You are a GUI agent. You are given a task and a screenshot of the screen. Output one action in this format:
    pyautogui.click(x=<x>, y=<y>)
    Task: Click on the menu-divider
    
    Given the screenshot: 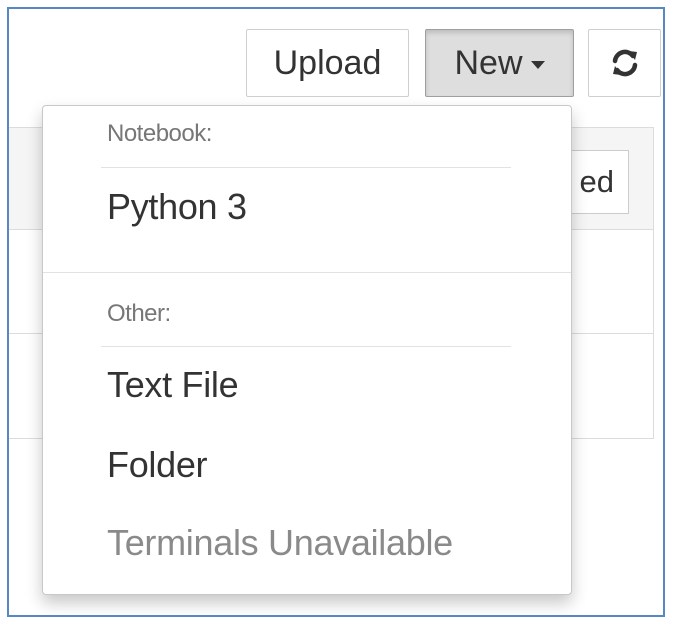 What is the action you would take?
    pyautogui.click(x=307, y=272)
    